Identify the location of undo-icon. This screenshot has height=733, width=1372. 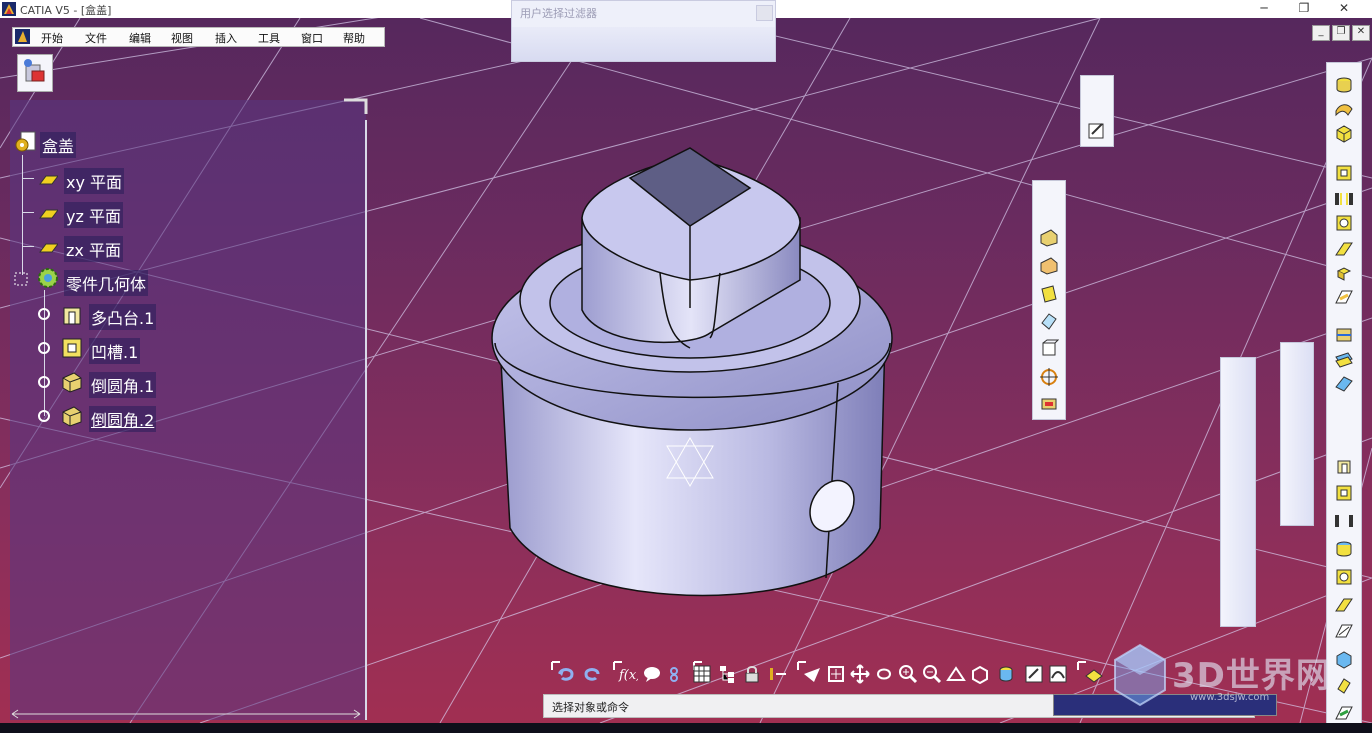
(566, 674).